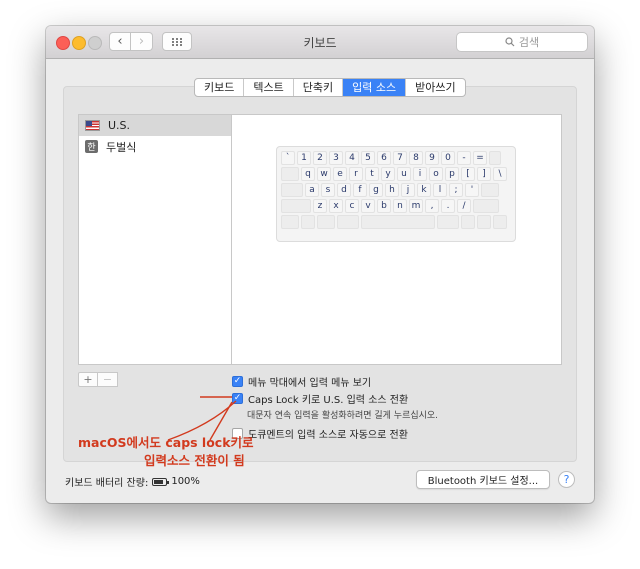 The height and width of the screenshot is (569, 640). I want to click on annotation-line-2: 입력소스 전환이 됨, so click(194, 460).